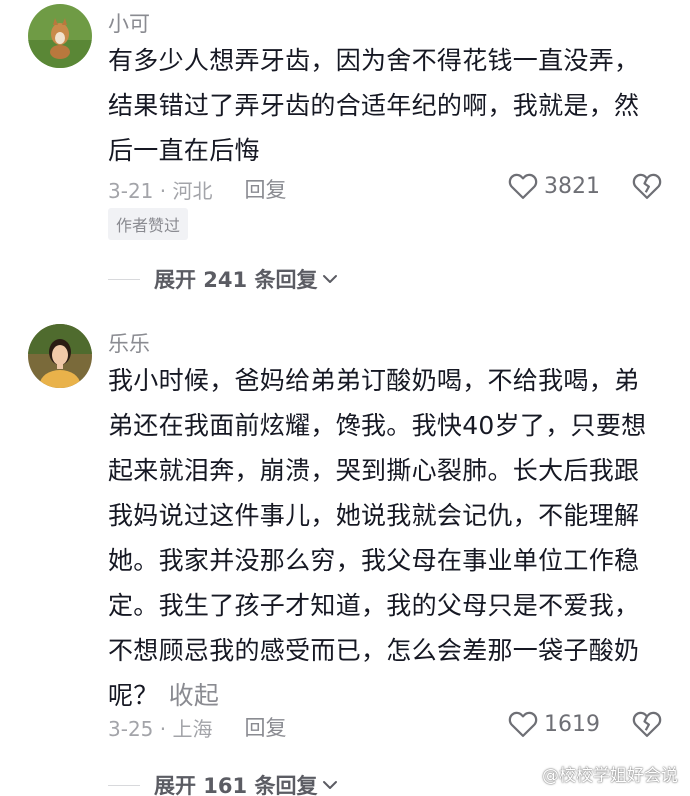 This screenshot has height=796, width=690. What do you see at coordinates (194, 695) in the screenshot?
I see `collapse-button: 收起` at bounding box center [194, 695].